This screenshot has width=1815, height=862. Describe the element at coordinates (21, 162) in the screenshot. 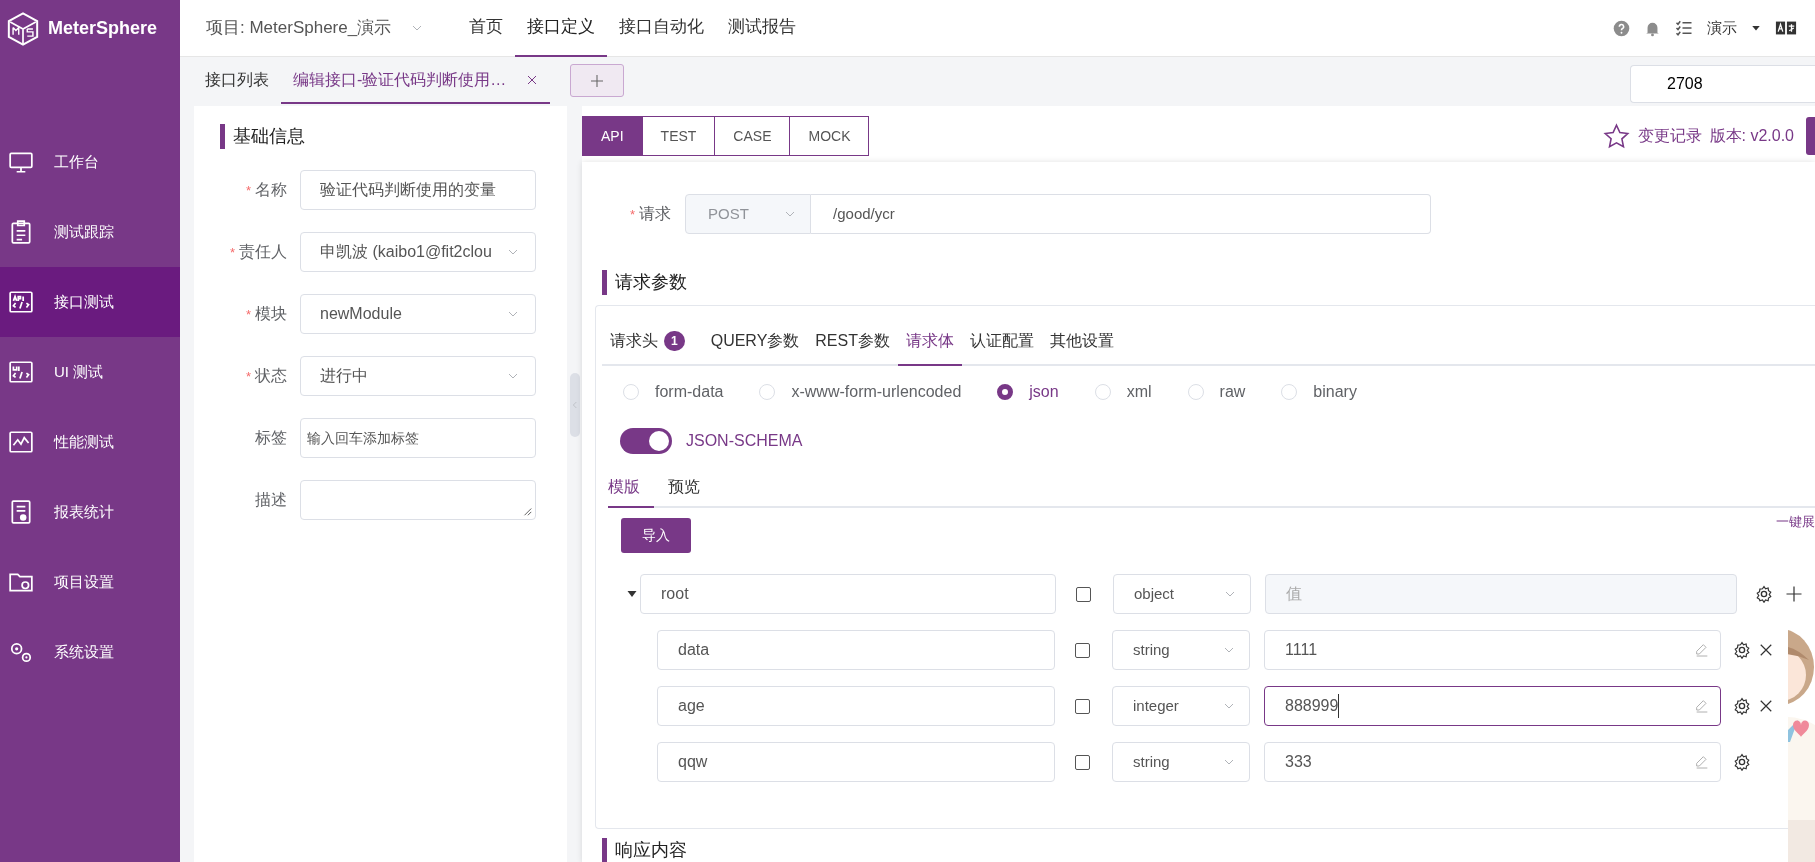

I see `monitor-icon` at that location.